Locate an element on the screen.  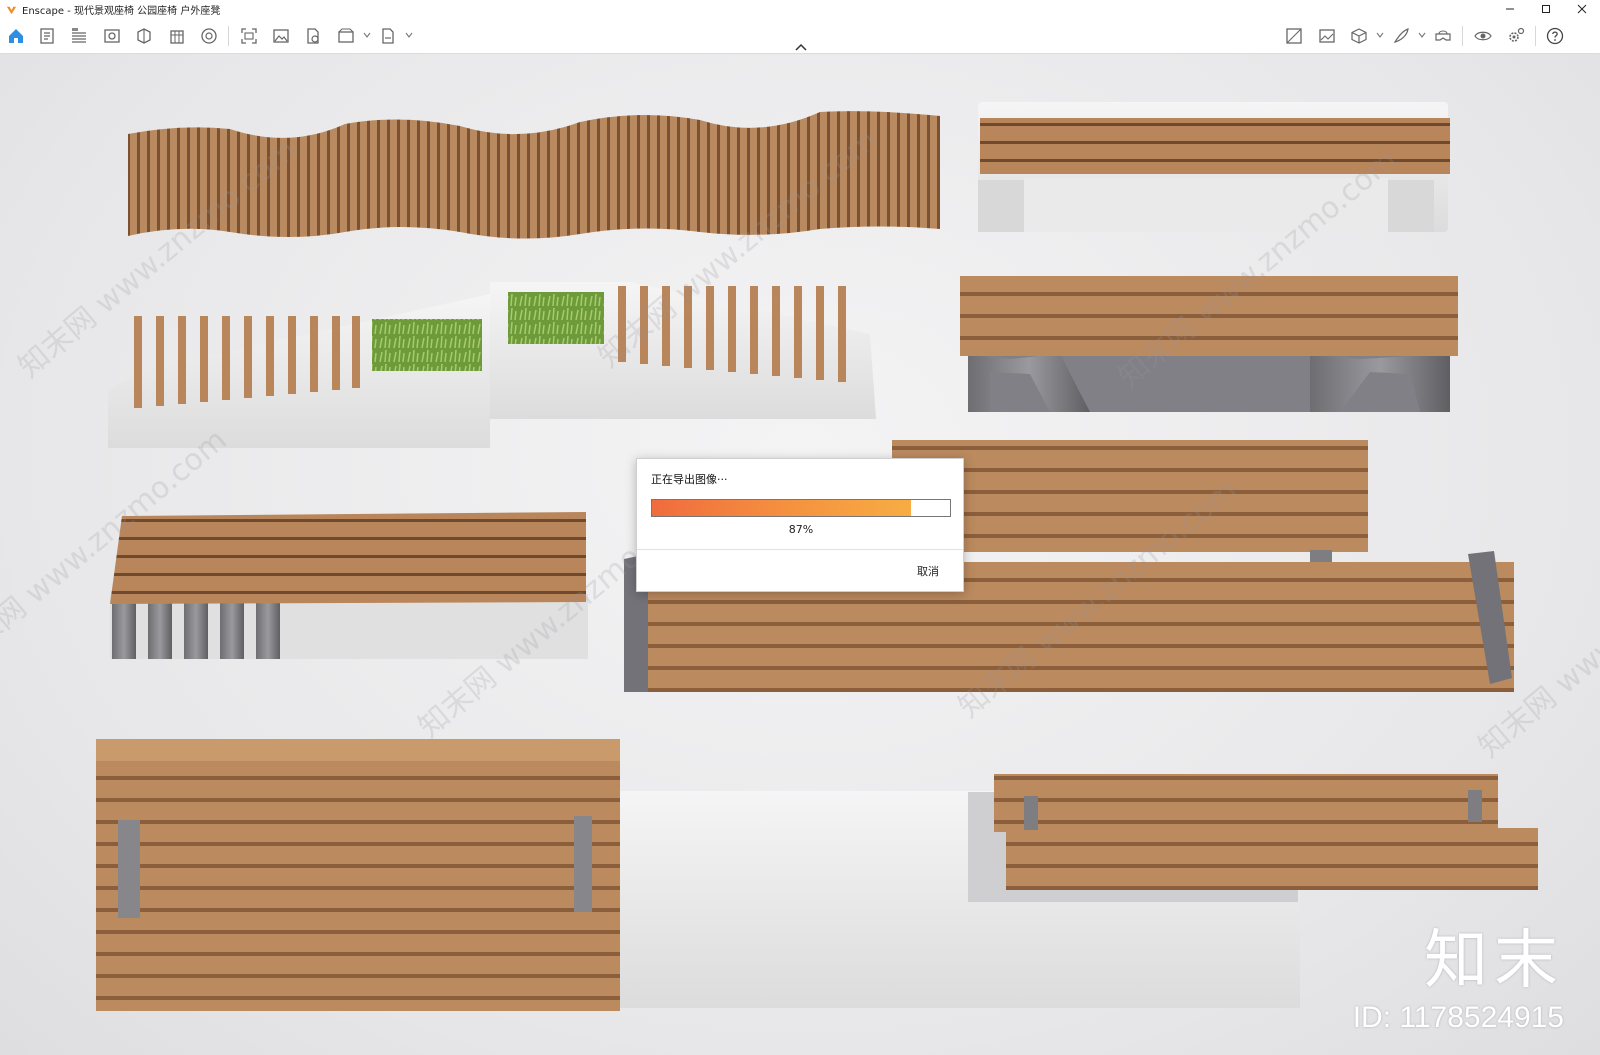
view-management-button is located at coordinates (1294, 36).